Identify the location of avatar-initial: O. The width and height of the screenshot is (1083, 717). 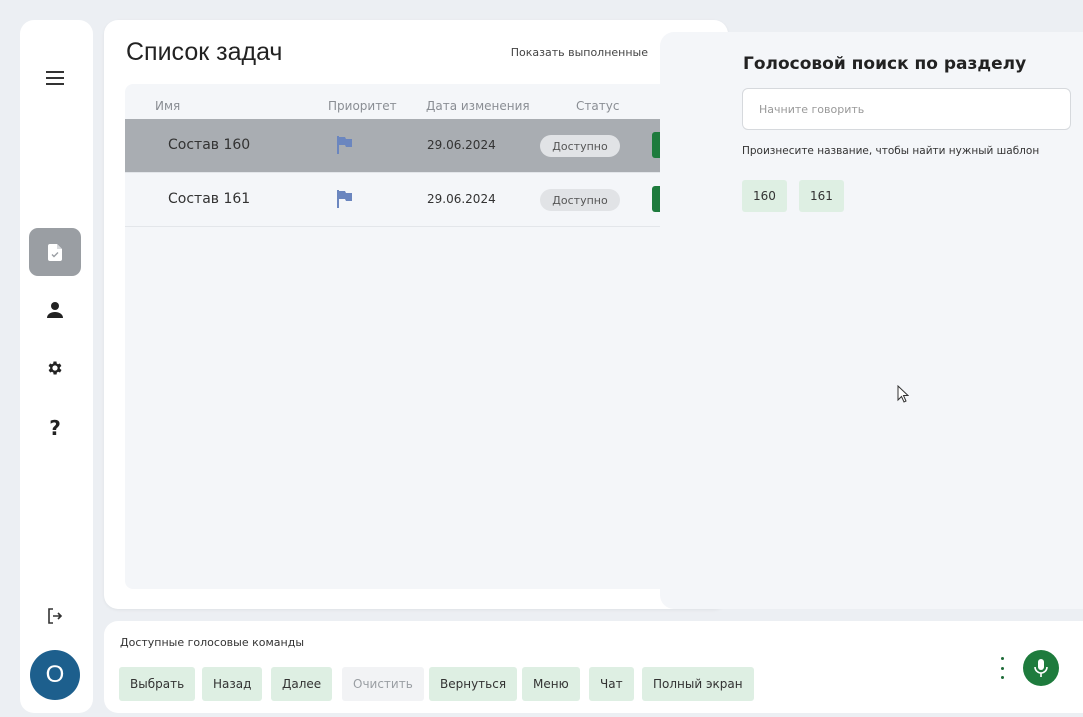
(55, 674).